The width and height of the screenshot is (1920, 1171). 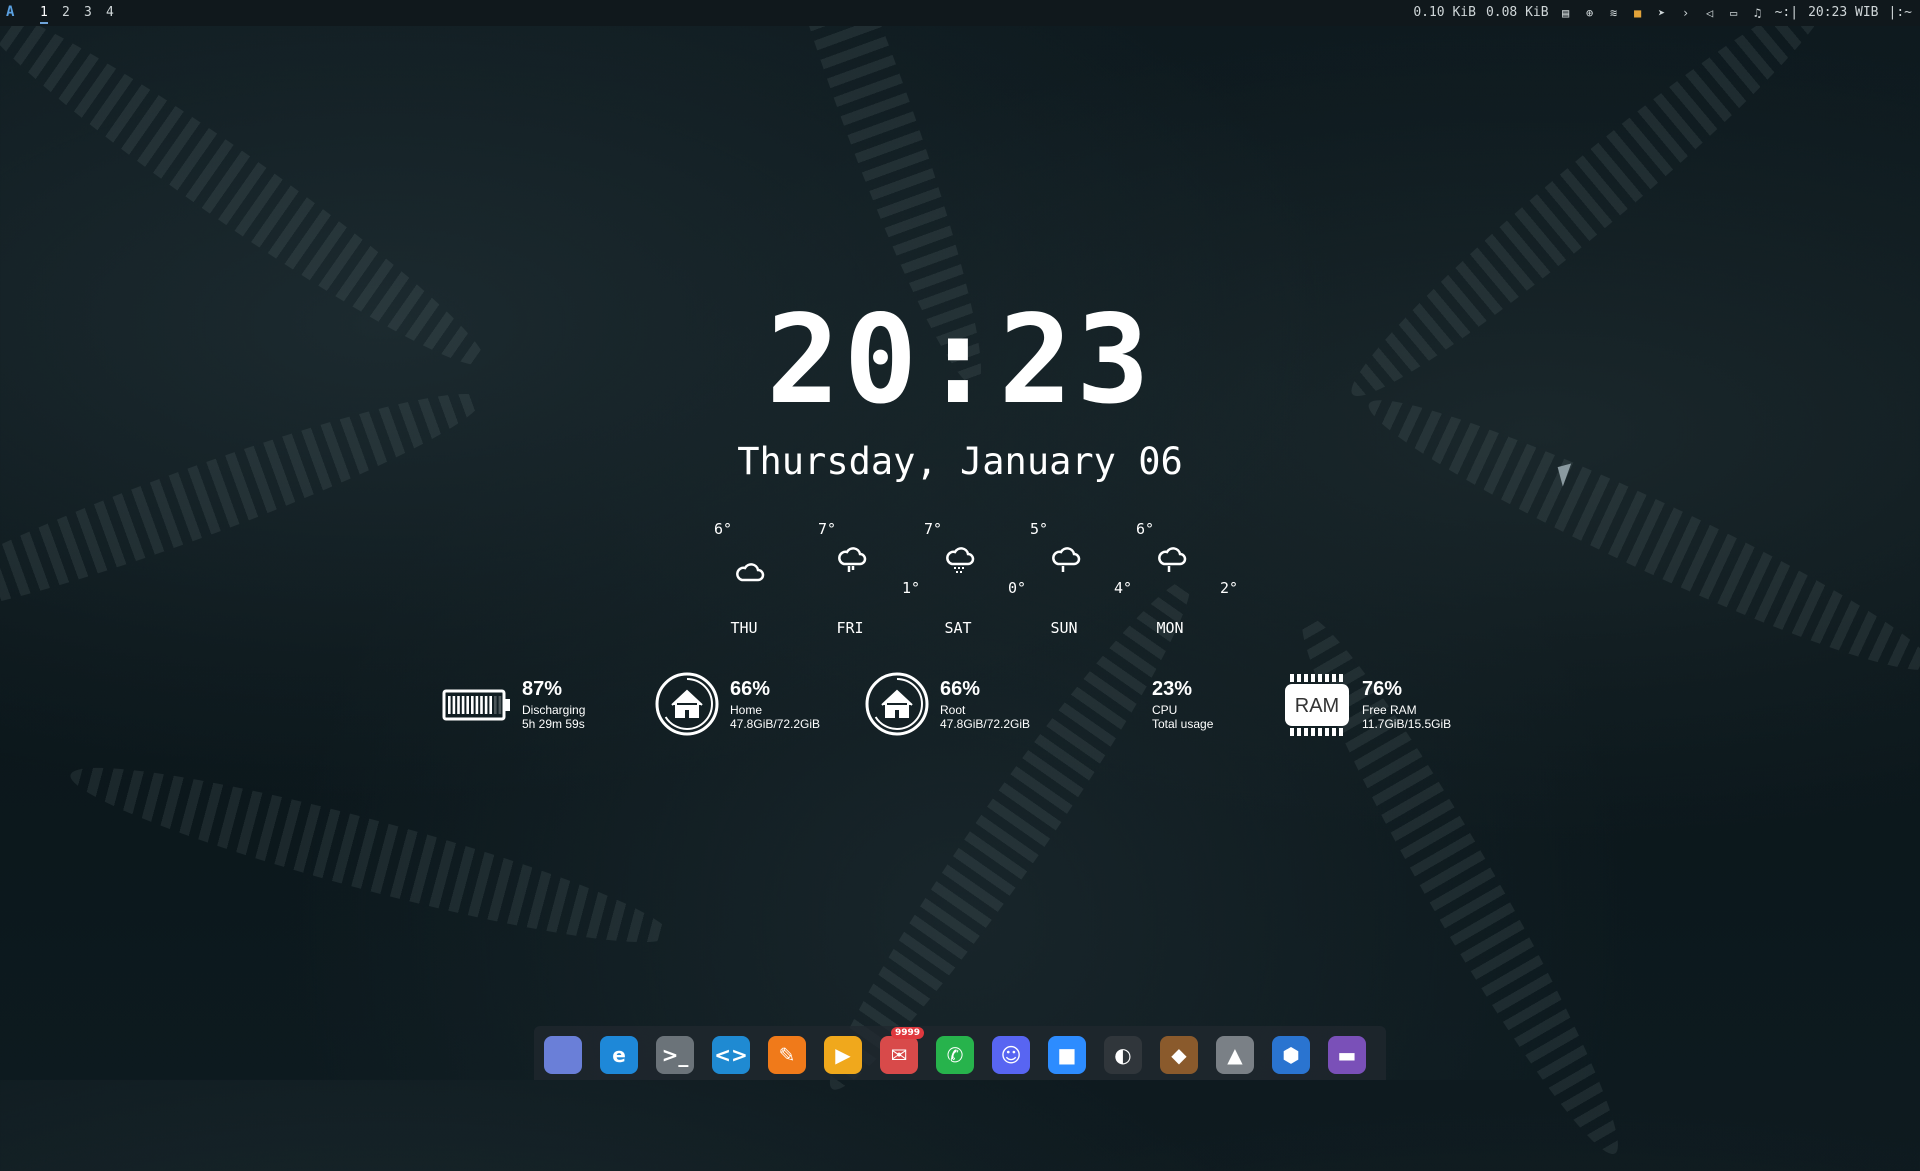 I want to click on dock-pencil-icon: ✎, so click(x=787, y=1055).